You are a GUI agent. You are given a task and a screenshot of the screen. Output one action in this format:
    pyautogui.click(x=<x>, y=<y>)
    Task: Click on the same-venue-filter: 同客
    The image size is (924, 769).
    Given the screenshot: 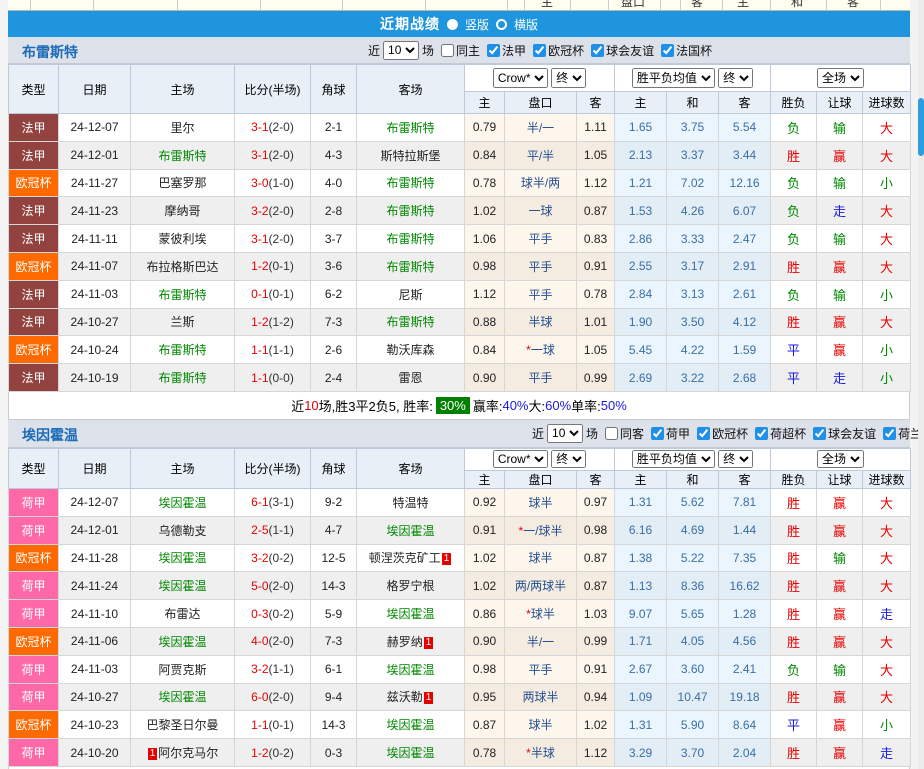 What is the action you would take?
    pyautogui.click(x=621, y=433)
    